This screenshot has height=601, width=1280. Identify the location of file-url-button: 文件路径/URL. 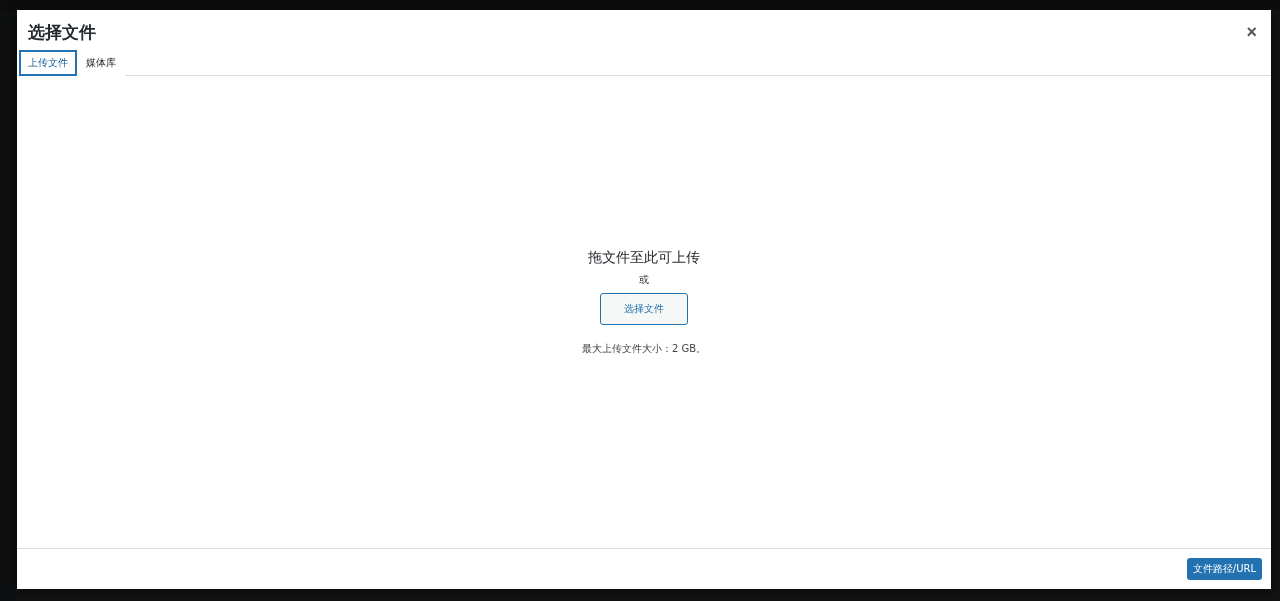
(1224, 569).